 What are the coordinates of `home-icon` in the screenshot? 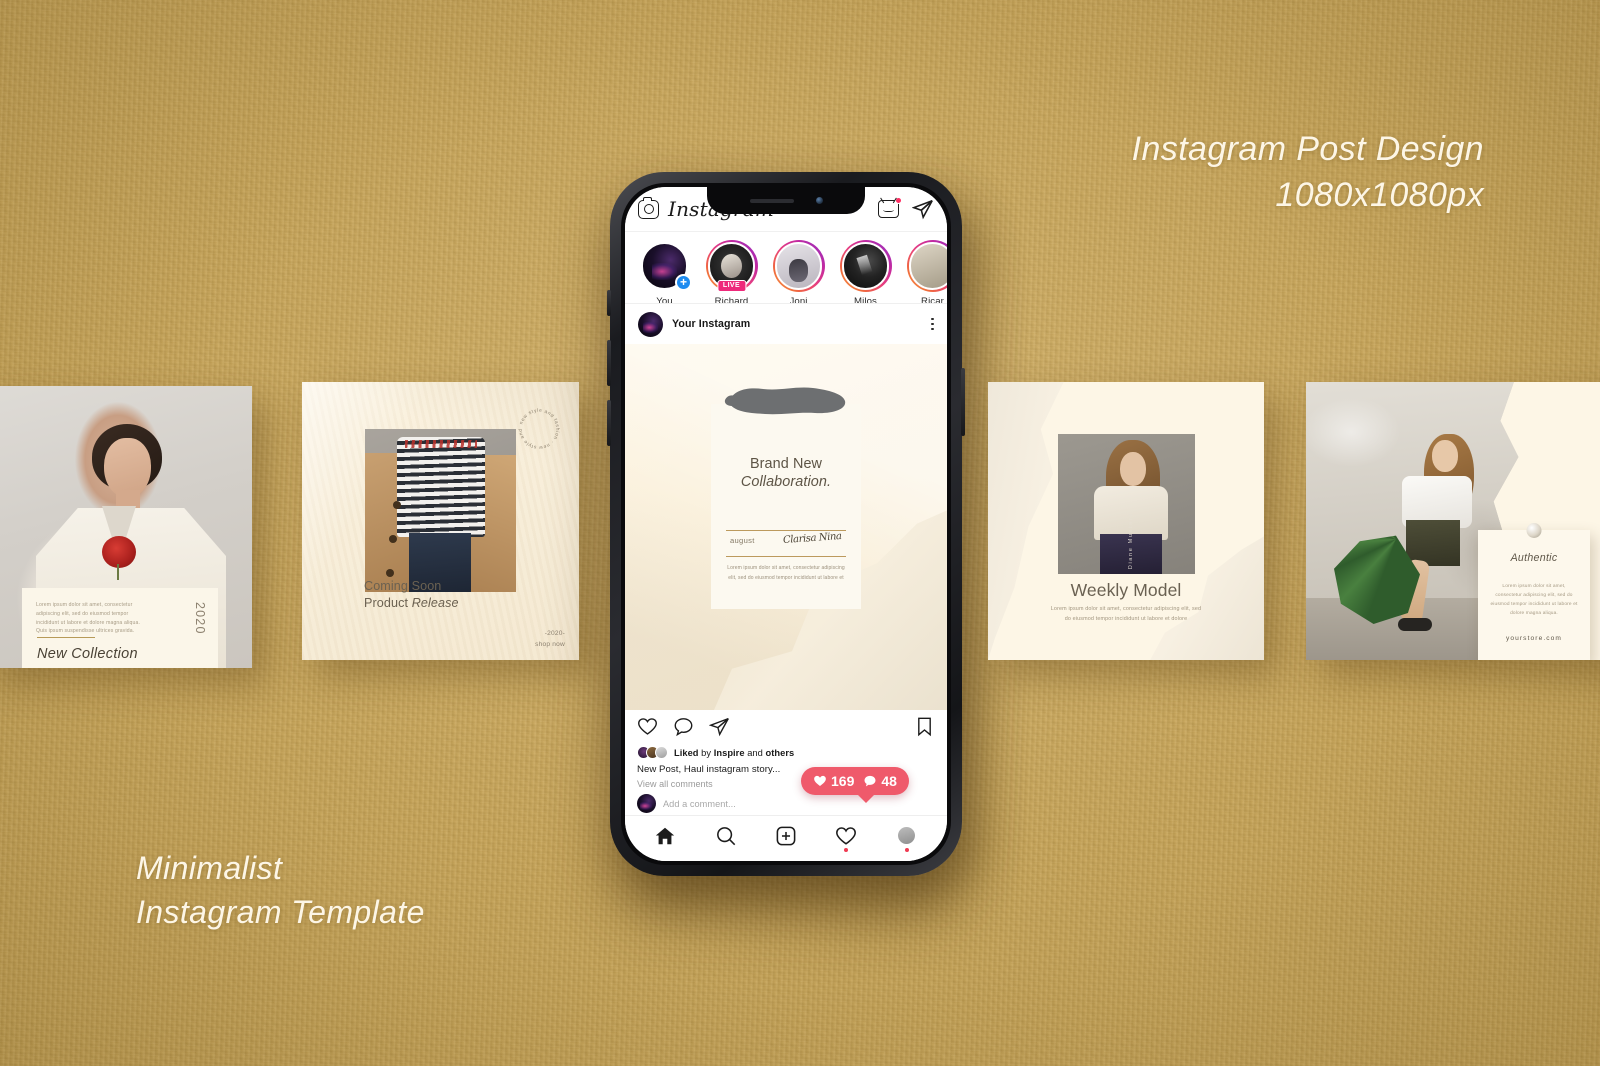 It's located at (665, 836).